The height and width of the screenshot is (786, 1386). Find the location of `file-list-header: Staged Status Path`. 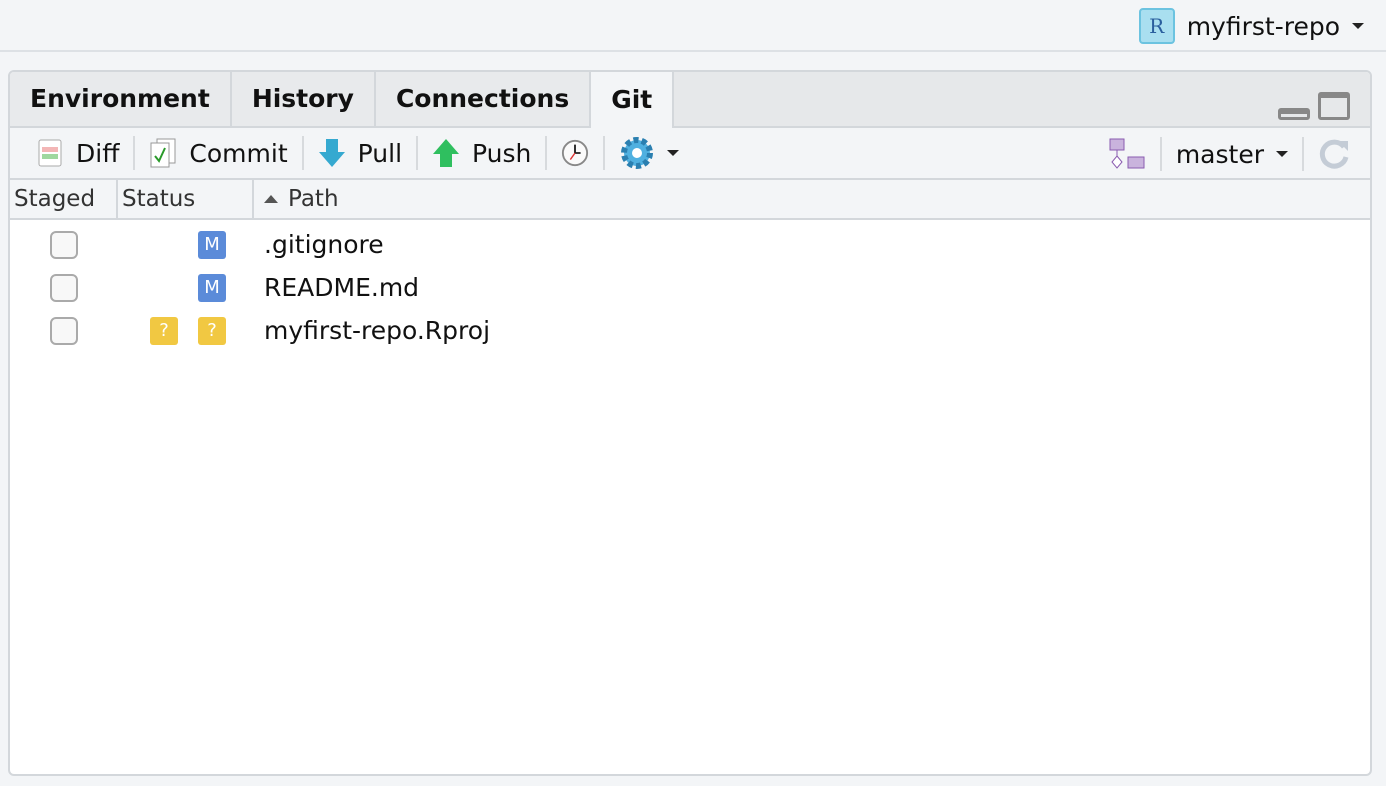

file-list-header: Staged Status Path is located at coordinates (690, 200).